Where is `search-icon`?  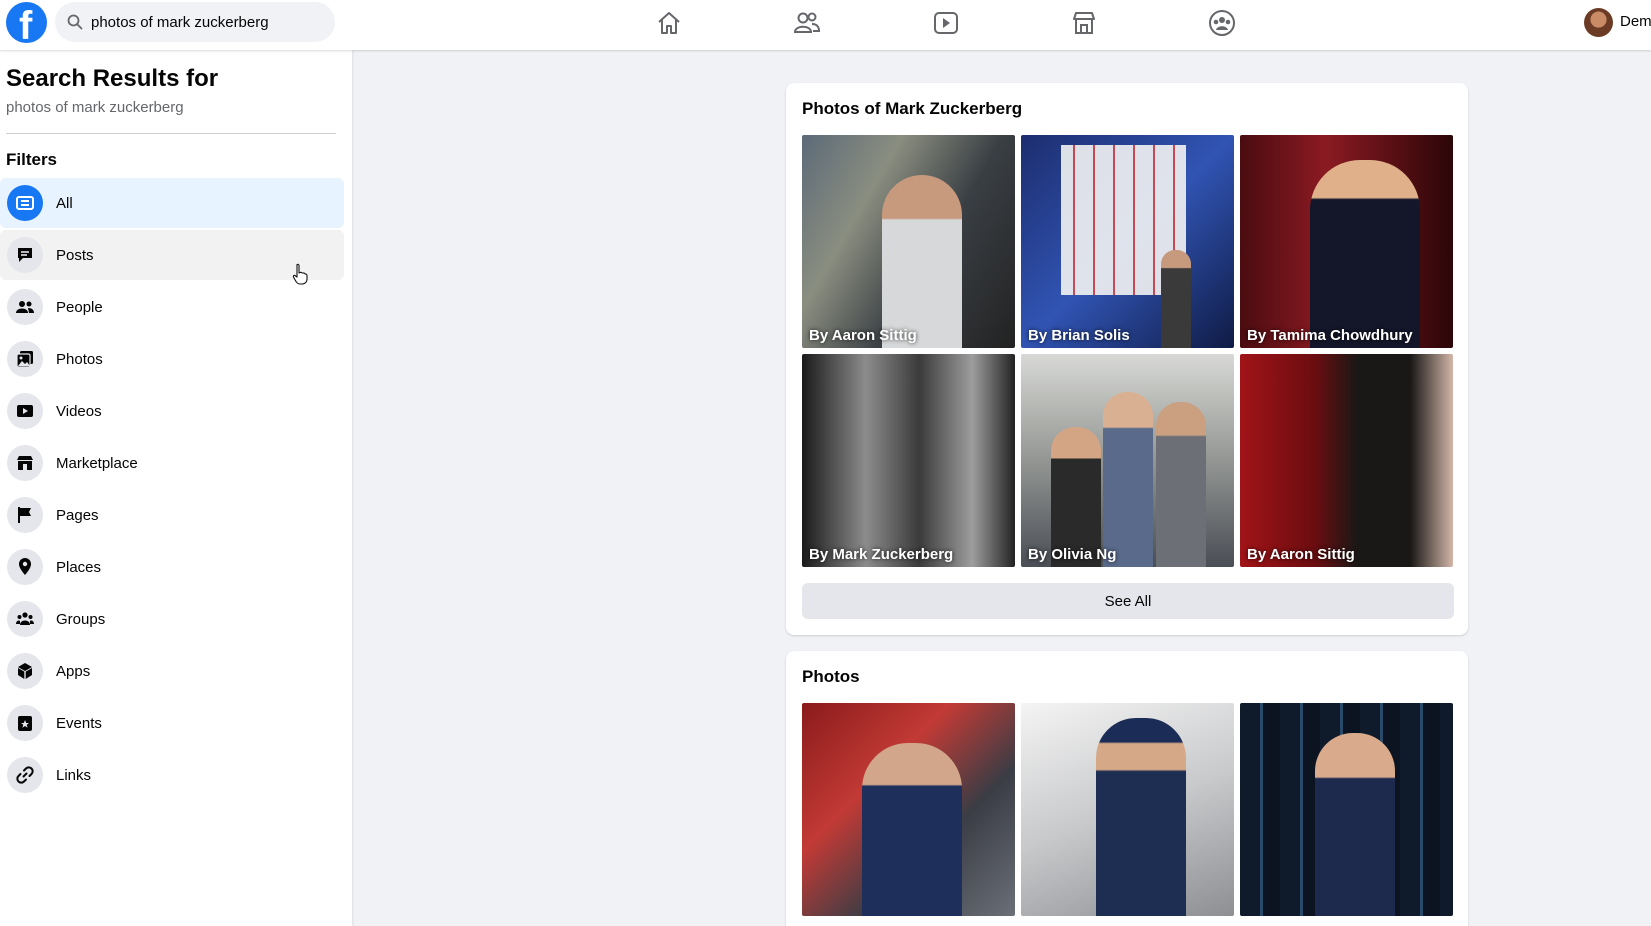
search-icon is located at coordinates (75, 22).